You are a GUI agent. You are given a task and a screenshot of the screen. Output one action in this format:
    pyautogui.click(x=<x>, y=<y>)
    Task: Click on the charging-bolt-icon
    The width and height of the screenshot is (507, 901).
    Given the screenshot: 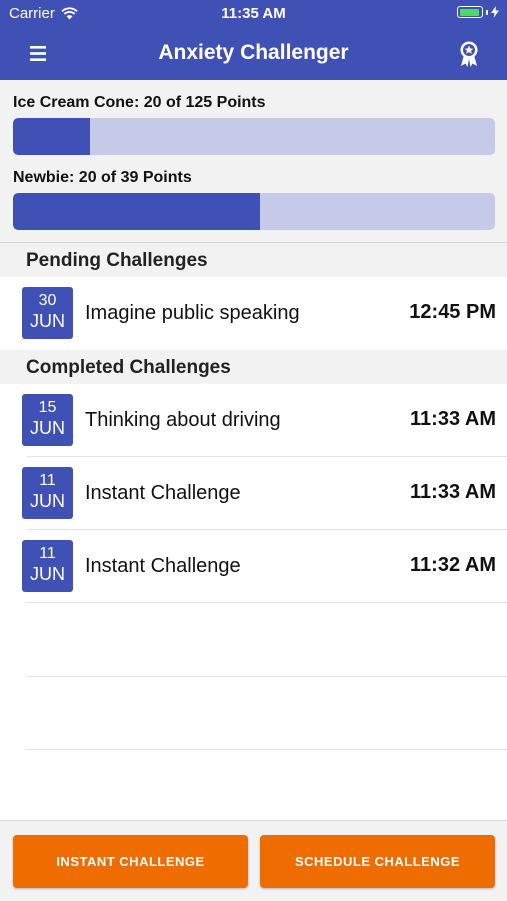 What is the action you would take?
    pyautogui.click(x=495, y=12)
    